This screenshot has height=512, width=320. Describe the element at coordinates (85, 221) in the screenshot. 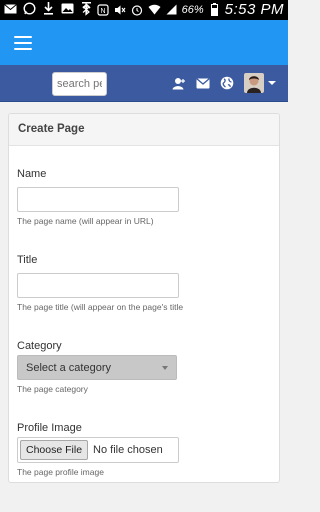

I see `name-help-text: The page name (will appear in URL)` at that location.